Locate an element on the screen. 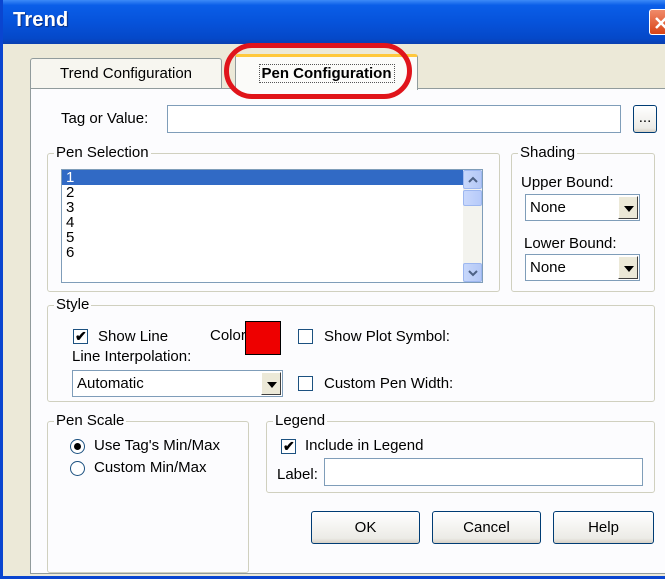 This screenshot has height=579, width=665. custom-pen-width-checkbox is located at coordinates (305, 383).